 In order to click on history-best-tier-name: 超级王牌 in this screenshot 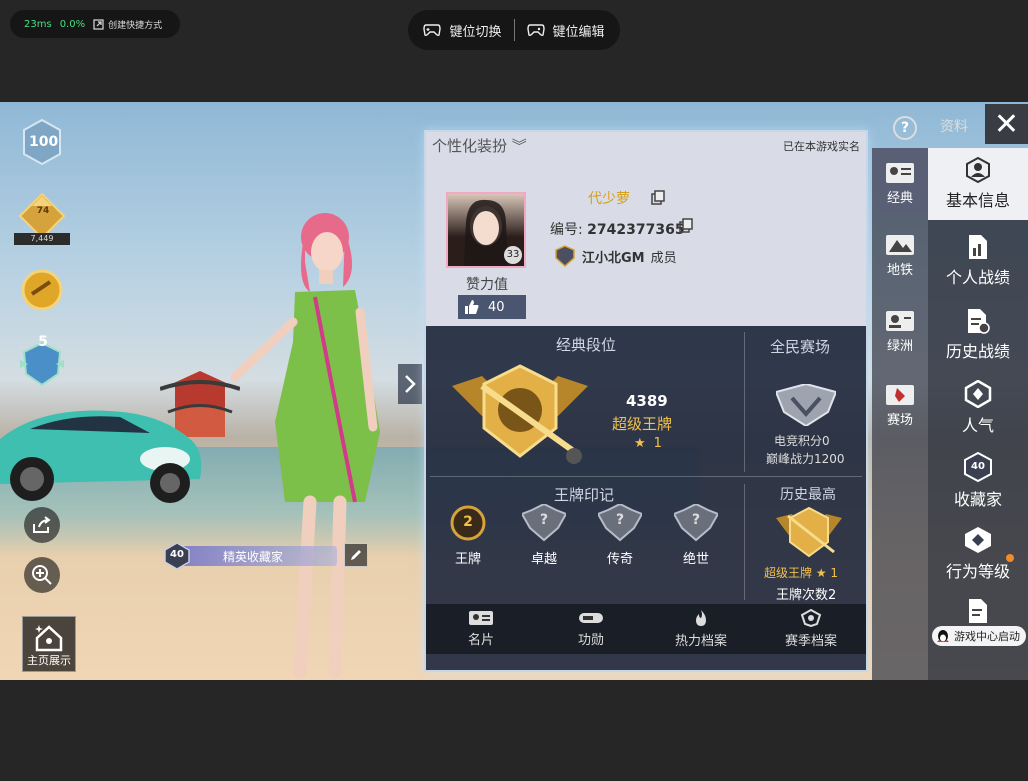, I will do `click(788, 573)`.